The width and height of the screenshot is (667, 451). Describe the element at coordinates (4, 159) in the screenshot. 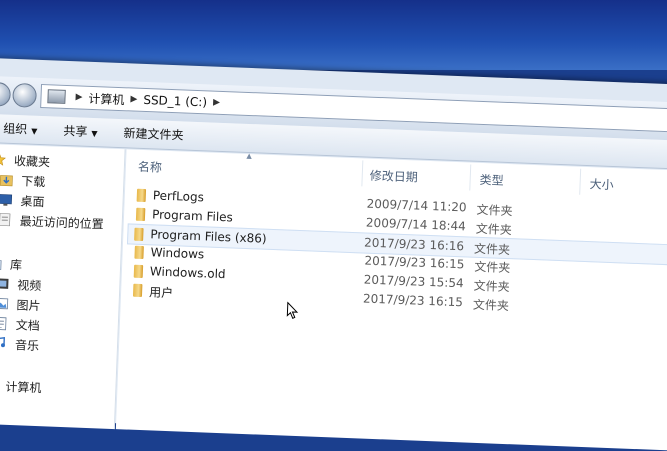

I see `star-icon` at that location.